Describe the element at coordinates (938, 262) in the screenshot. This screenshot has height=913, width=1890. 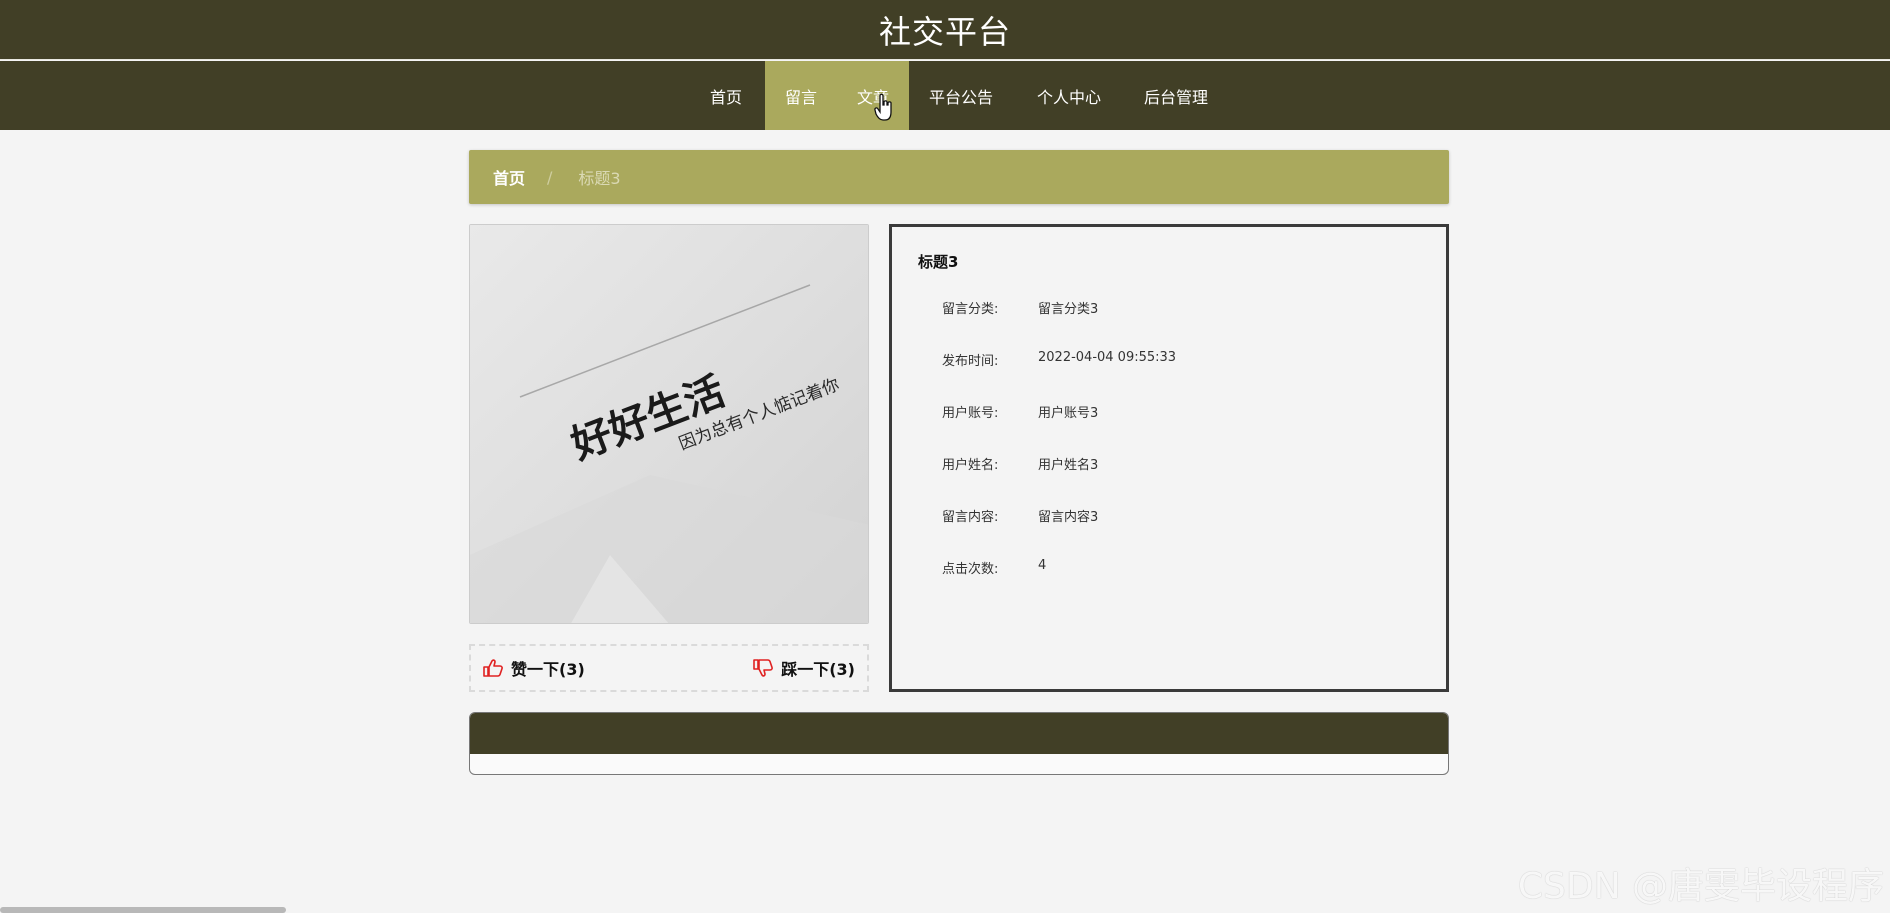
I see `detail-title: 标题3` at that location.